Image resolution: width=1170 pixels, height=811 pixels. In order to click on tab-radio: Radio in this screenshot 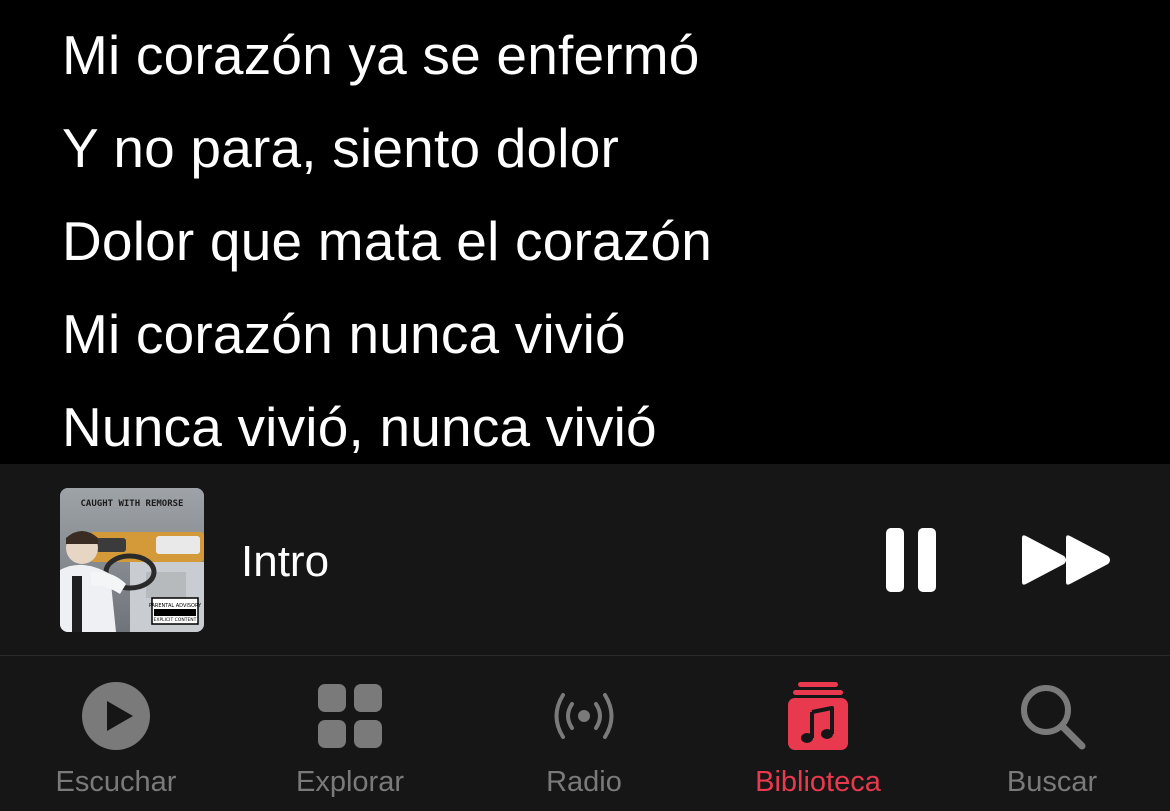, I will do `click(584, 733)`.